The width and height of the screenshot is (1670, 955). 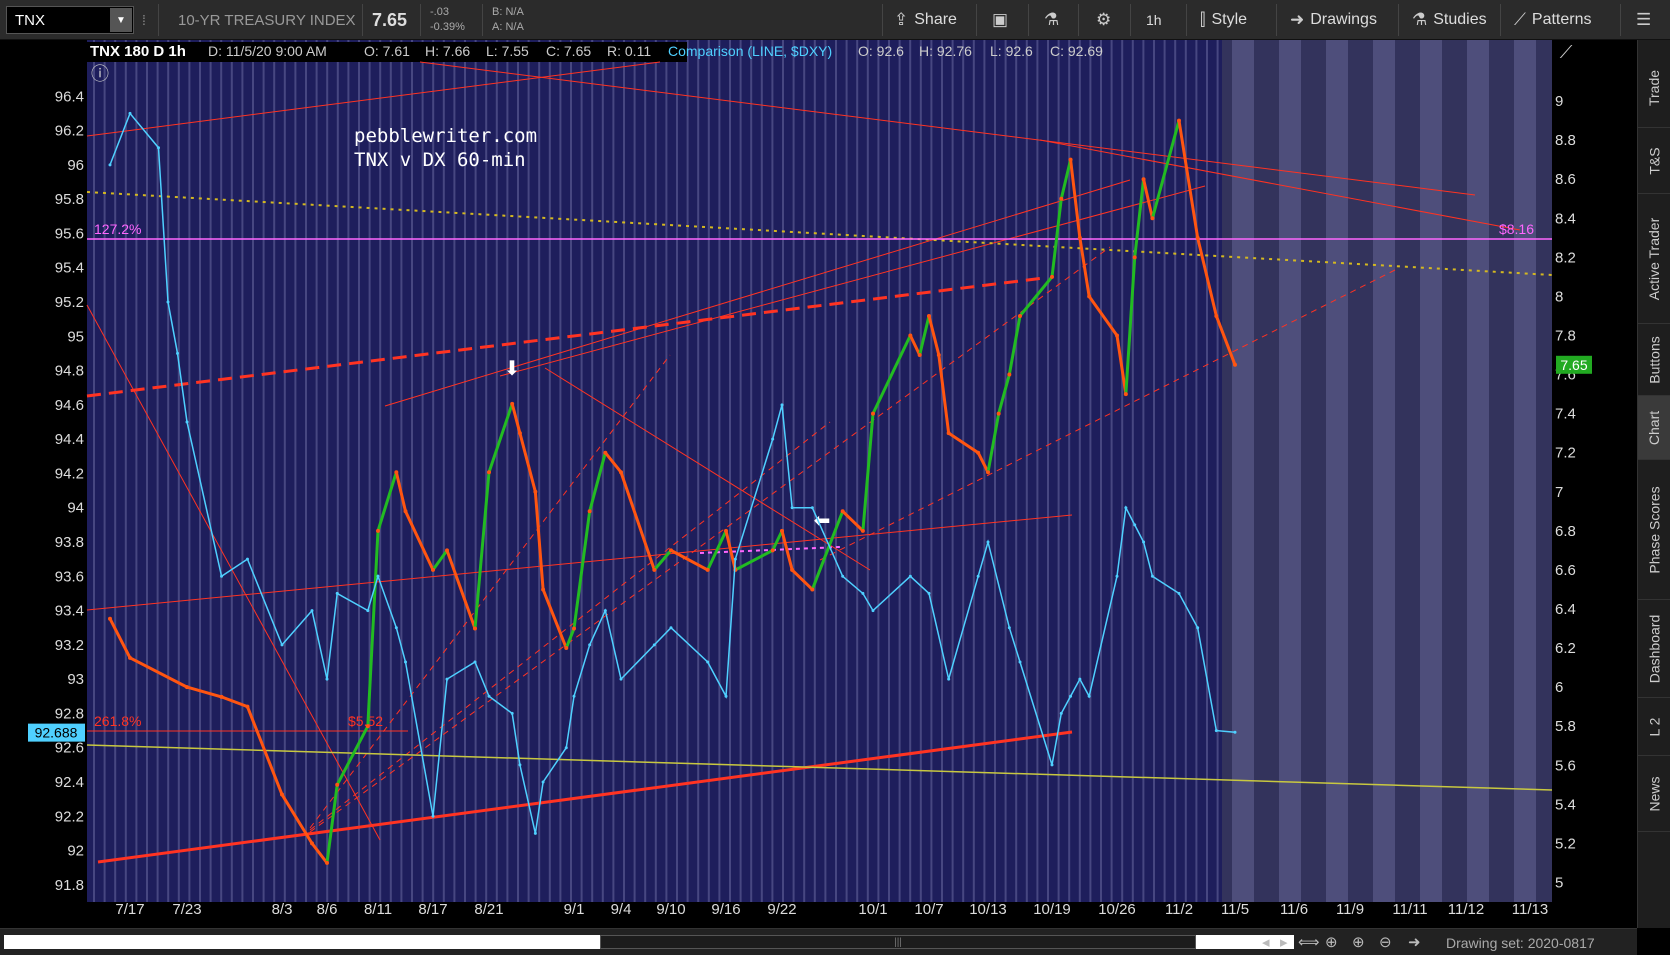 I want to click on sidebar-tab-chart: Chart, so click(x=1654, y=428).